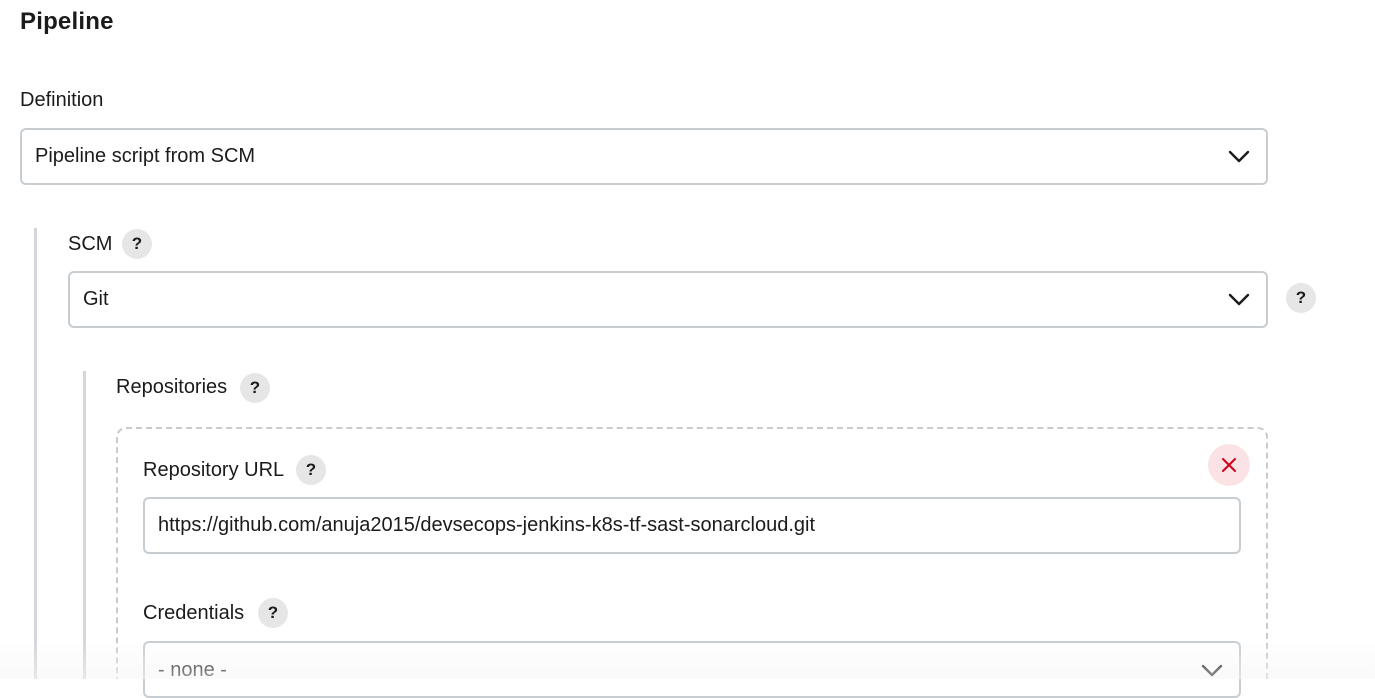 The image size is (1375, 698). What do you see at coordinates (145, 156) in the screenshot?
I see `definition-select-value: Pipeline script from SCM` at bounding box center [145, 156].